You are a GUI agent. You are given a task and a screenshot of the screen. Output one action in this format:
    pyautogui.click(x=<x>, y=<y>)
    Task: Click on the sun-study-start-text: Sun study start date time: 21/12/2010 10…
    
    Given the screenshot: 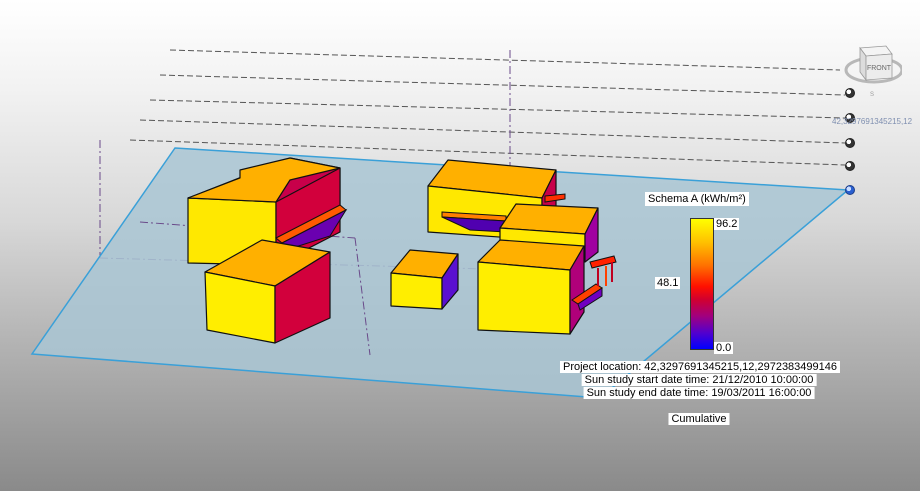 What is the action you would take?
    pyautogui.click(x=699, y=380)
    